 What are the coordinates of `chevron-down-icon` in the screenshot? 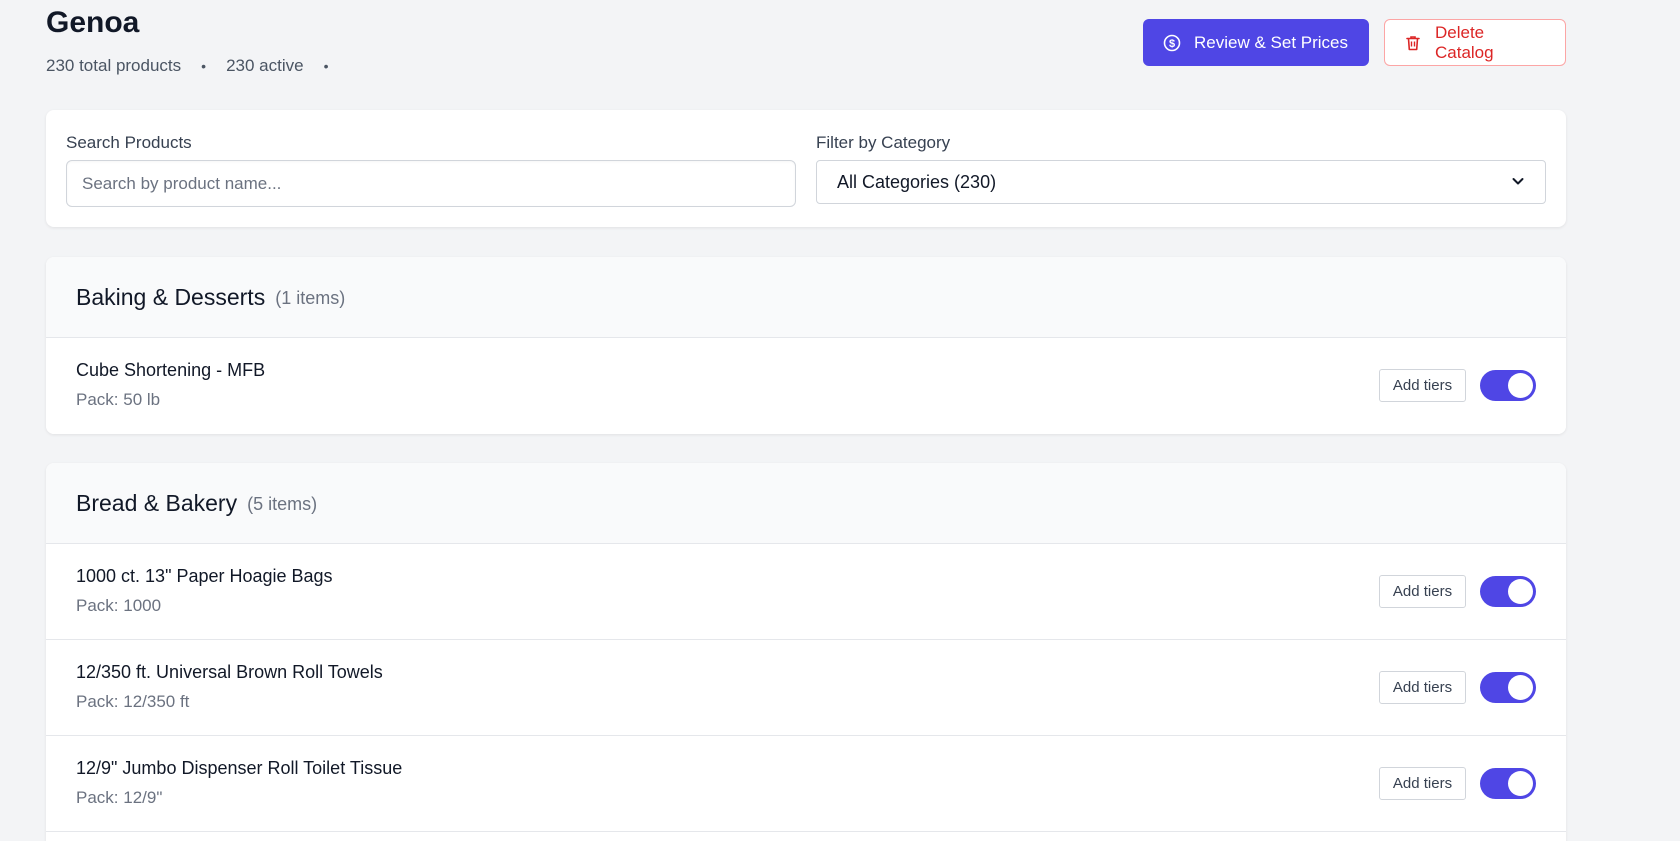 It's located at (1518, 182).